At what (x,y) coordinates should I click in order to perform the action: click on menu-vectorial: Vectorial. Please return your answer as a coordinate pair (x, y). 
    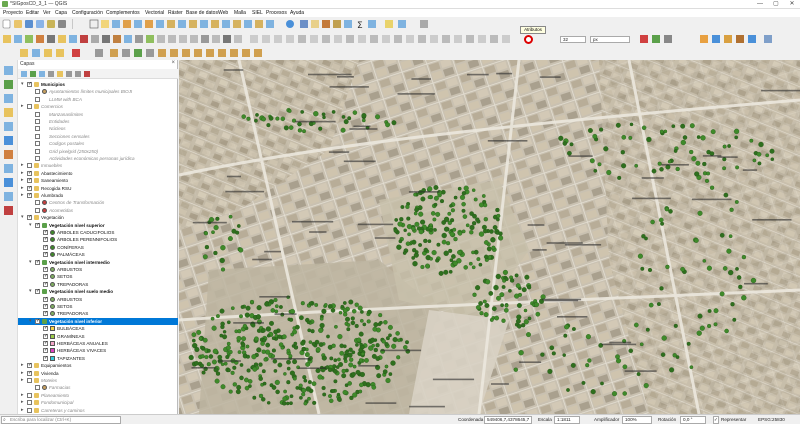
    Looking at the image, I should click on (154, 13).